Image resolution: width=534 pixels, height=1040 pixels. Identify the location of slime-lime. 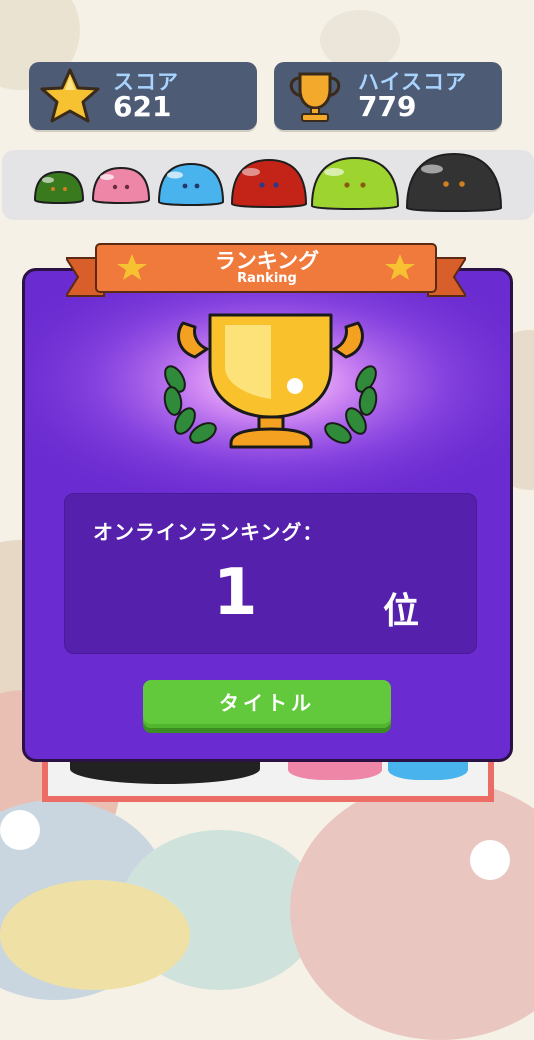
(355, 183).